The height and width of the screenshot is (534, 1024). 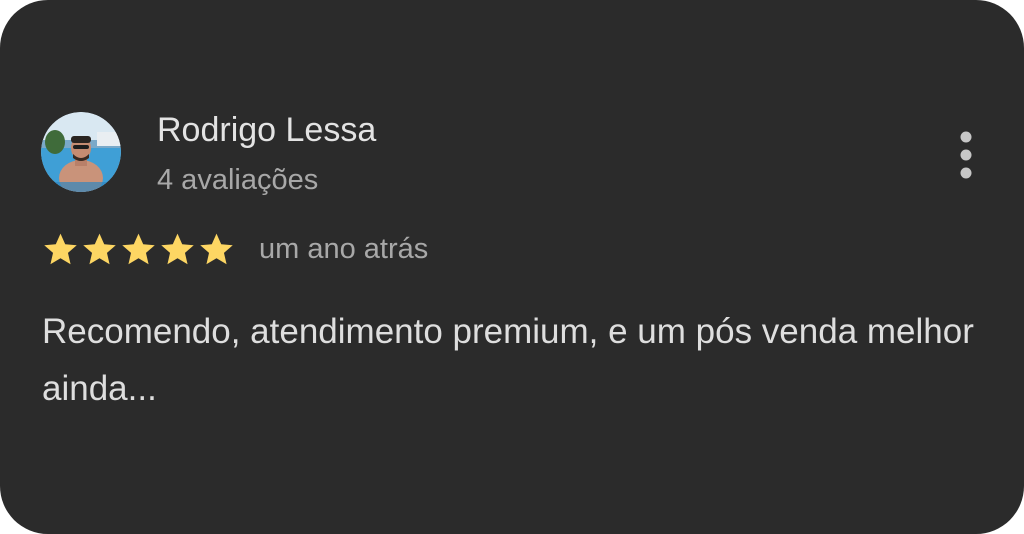 I want to click on star-rating, so click(x=138, y=250).